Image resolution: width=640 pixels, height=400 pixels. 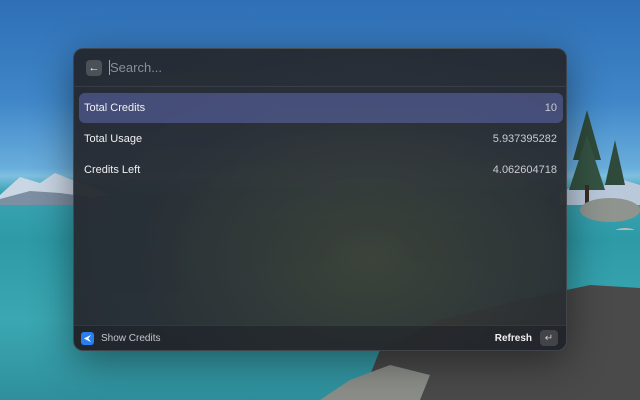 I want to click on list-item-label: Total Usage, so click(x=113, y=139).